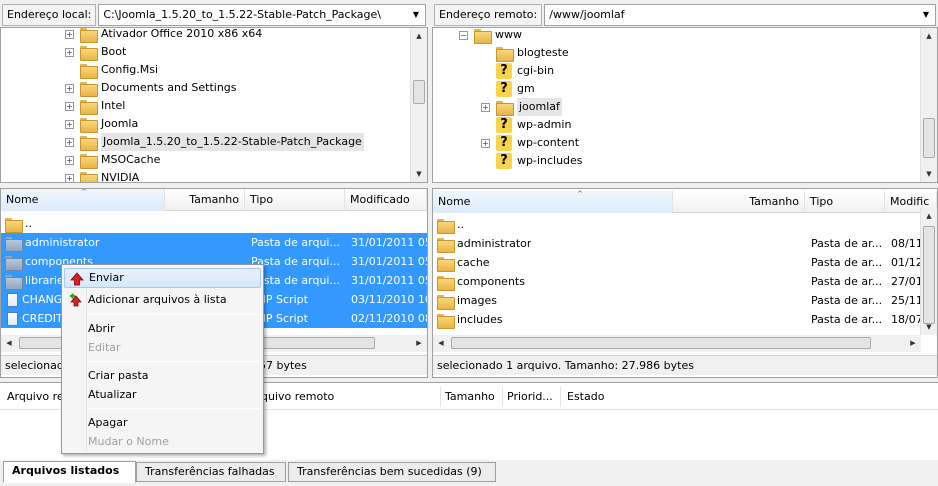  What do you see at coordinates (162, 278) in the screenshot?
I see `menu-item-upload: Enviar` at bounding box center [162, 278].